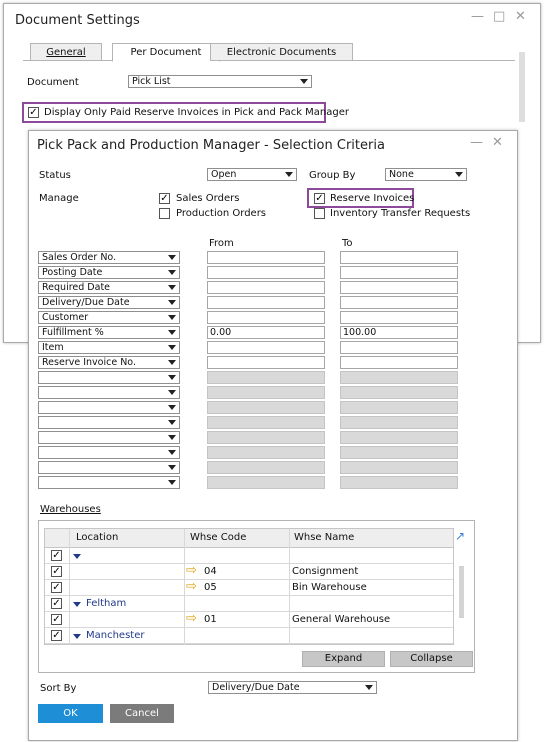 This screenshot has height=742, width=547. Describe the element at coordinates (70, 509) in the screenshot. I see `warehouses-label: Warehouses` at that location.